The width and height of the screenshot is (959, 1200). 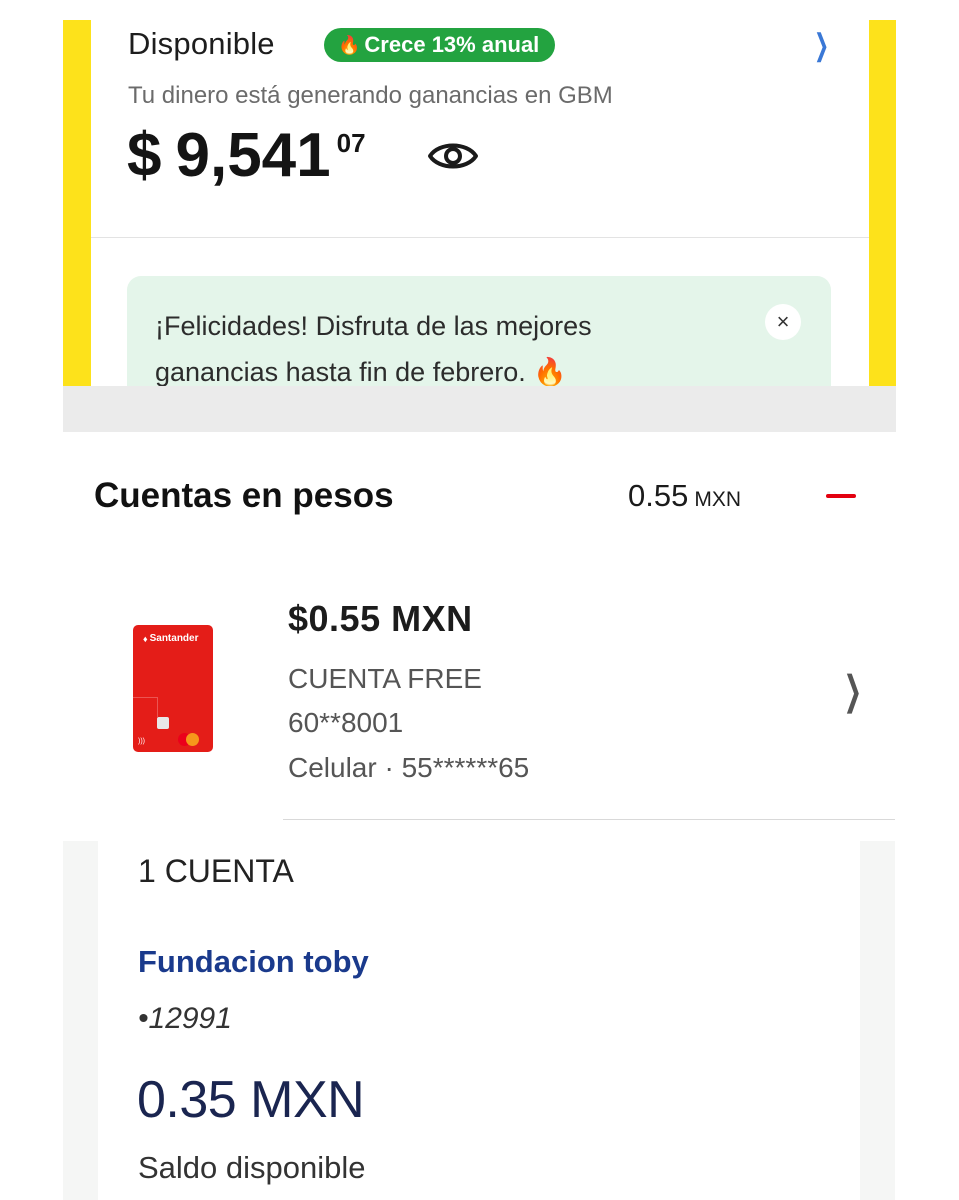 What do you see at coordinates (452, 44) in the screenshot?
I see `growth-badge-label: Crece 13% anual` at bounding box center [452, 44].